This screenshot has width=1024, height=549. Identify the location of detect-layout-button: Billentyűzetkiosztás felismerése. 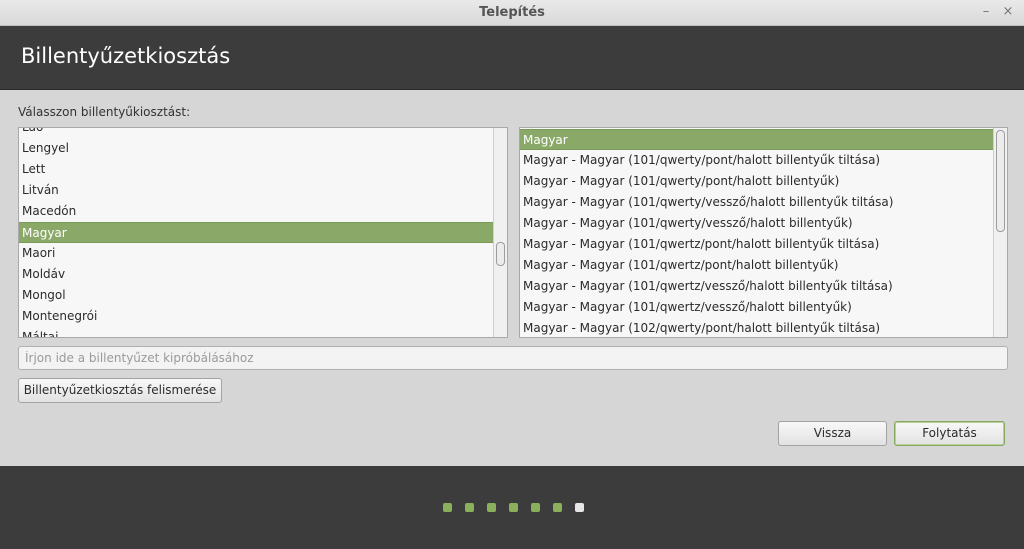
(120, 390).